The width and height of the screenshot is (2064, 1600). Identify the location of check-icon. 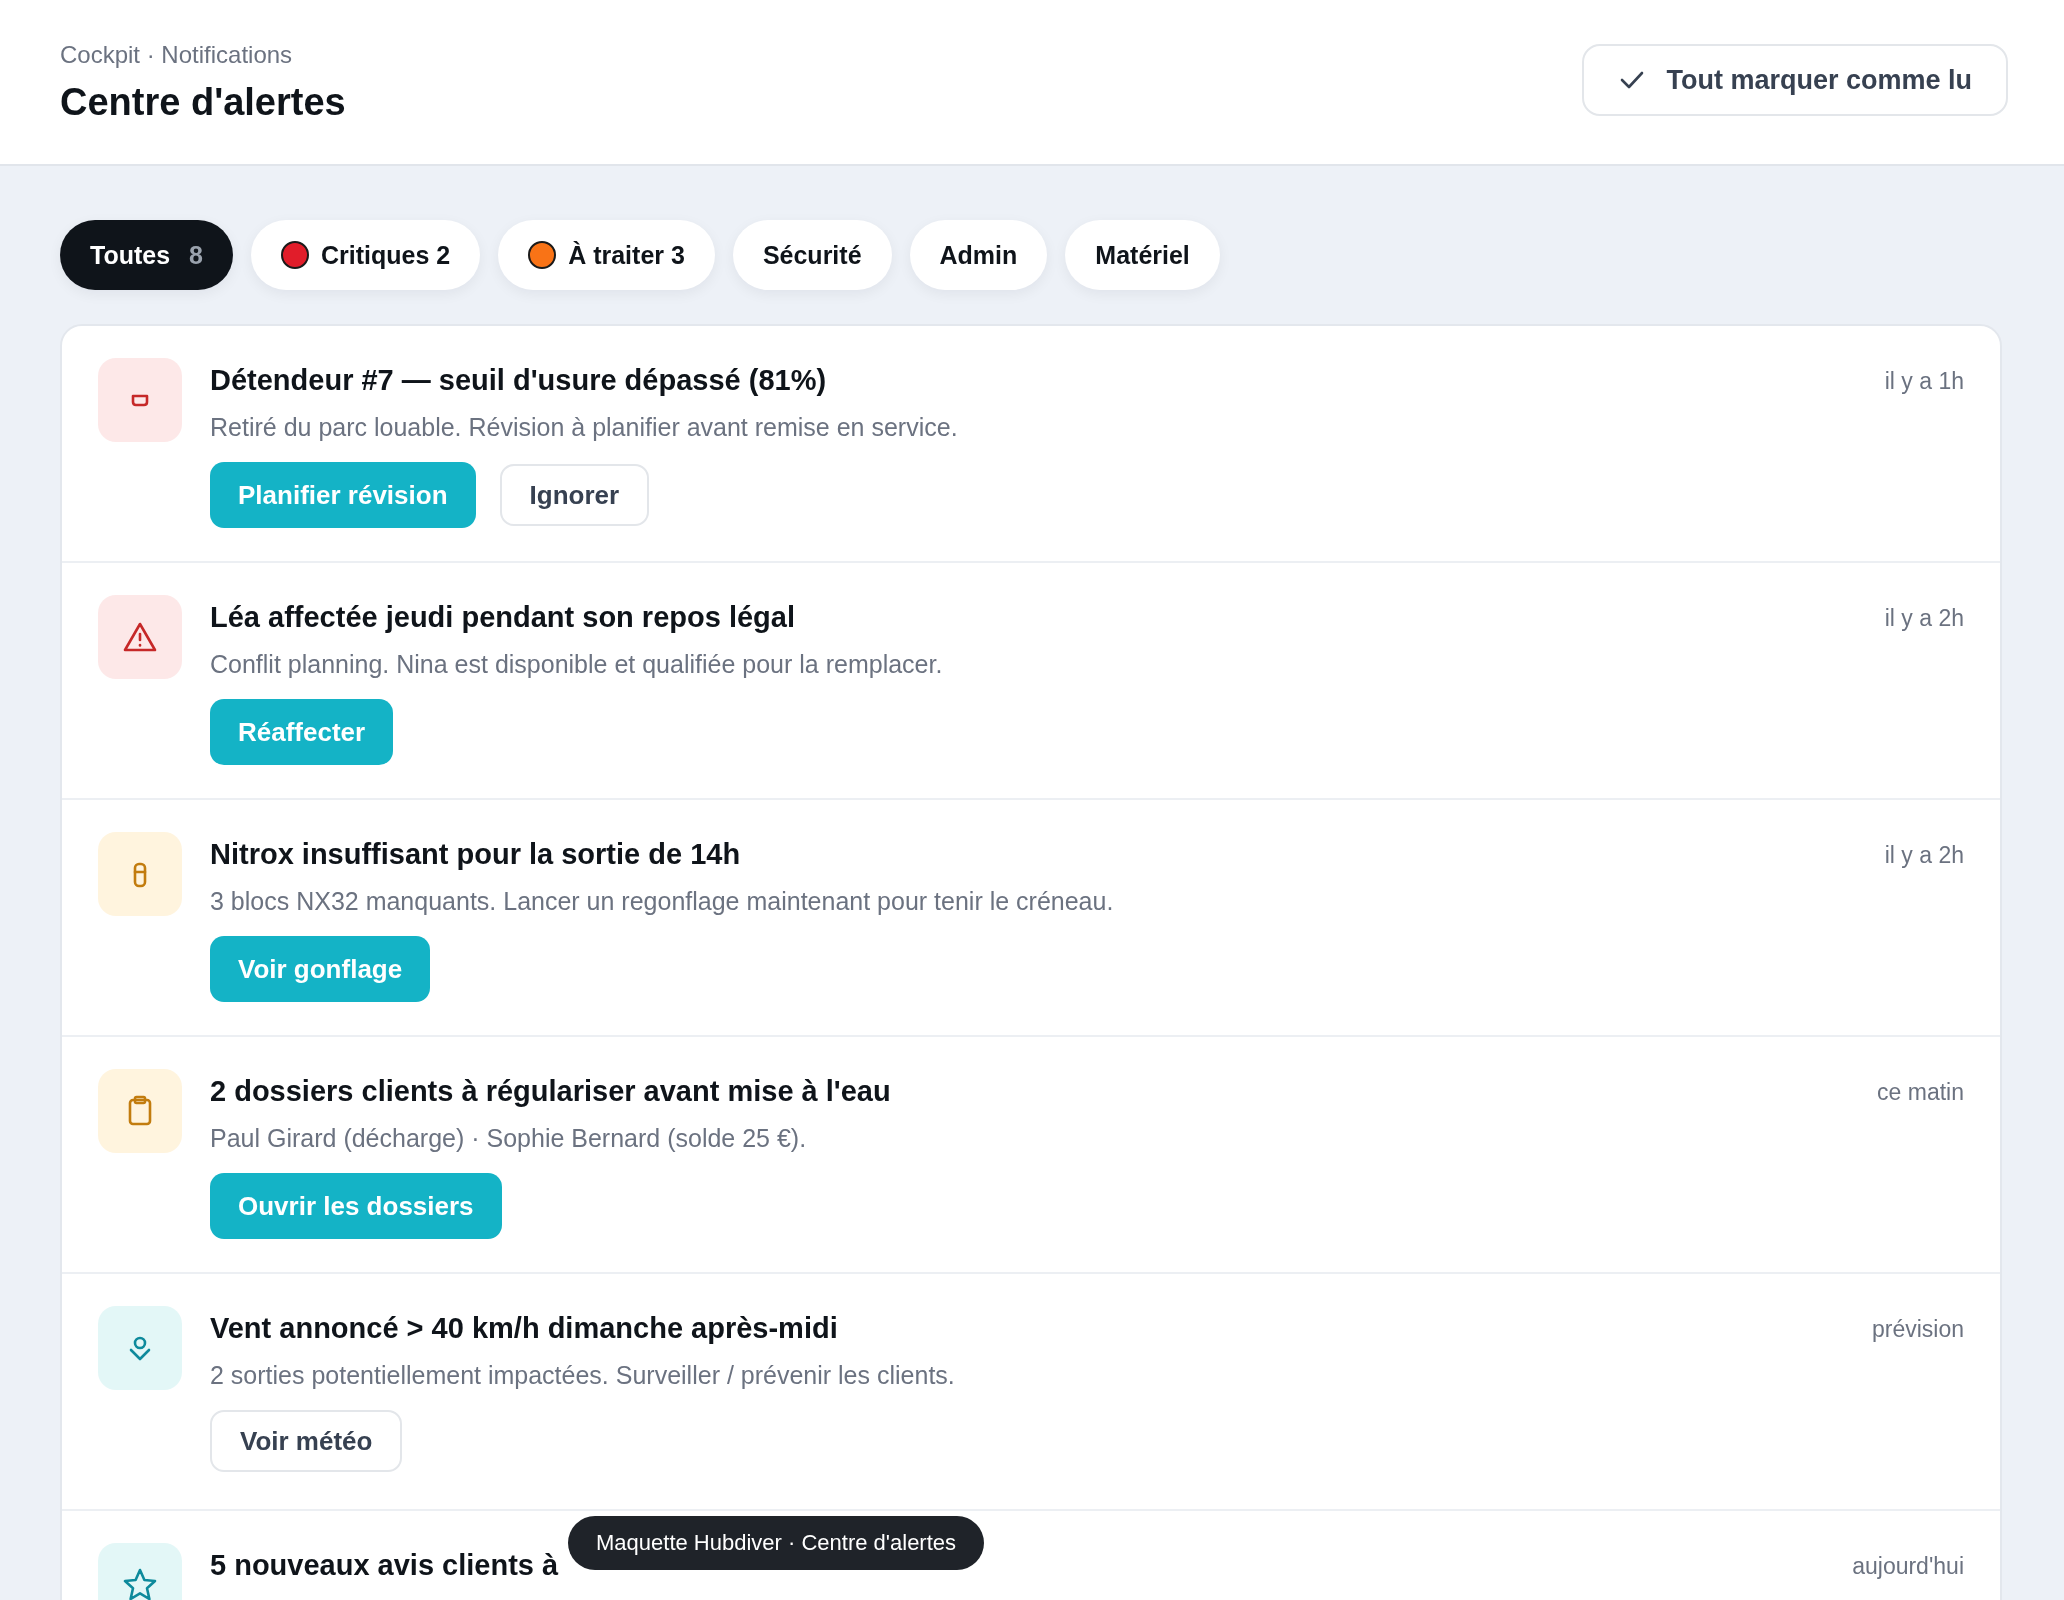
(1632, 80).